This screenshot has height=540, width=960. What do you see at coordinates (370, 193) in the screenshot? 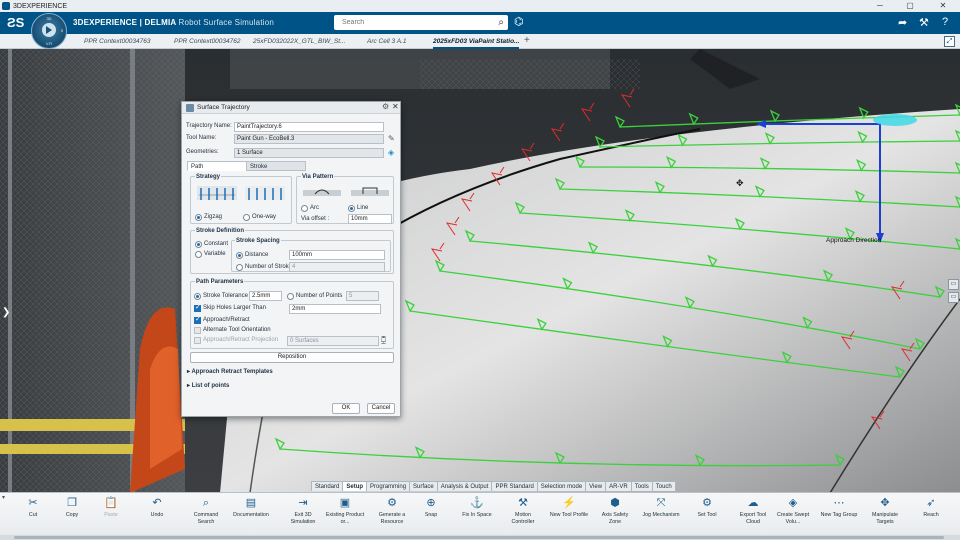
I see `line-pattern-icon` at bounding box center [370, 193].